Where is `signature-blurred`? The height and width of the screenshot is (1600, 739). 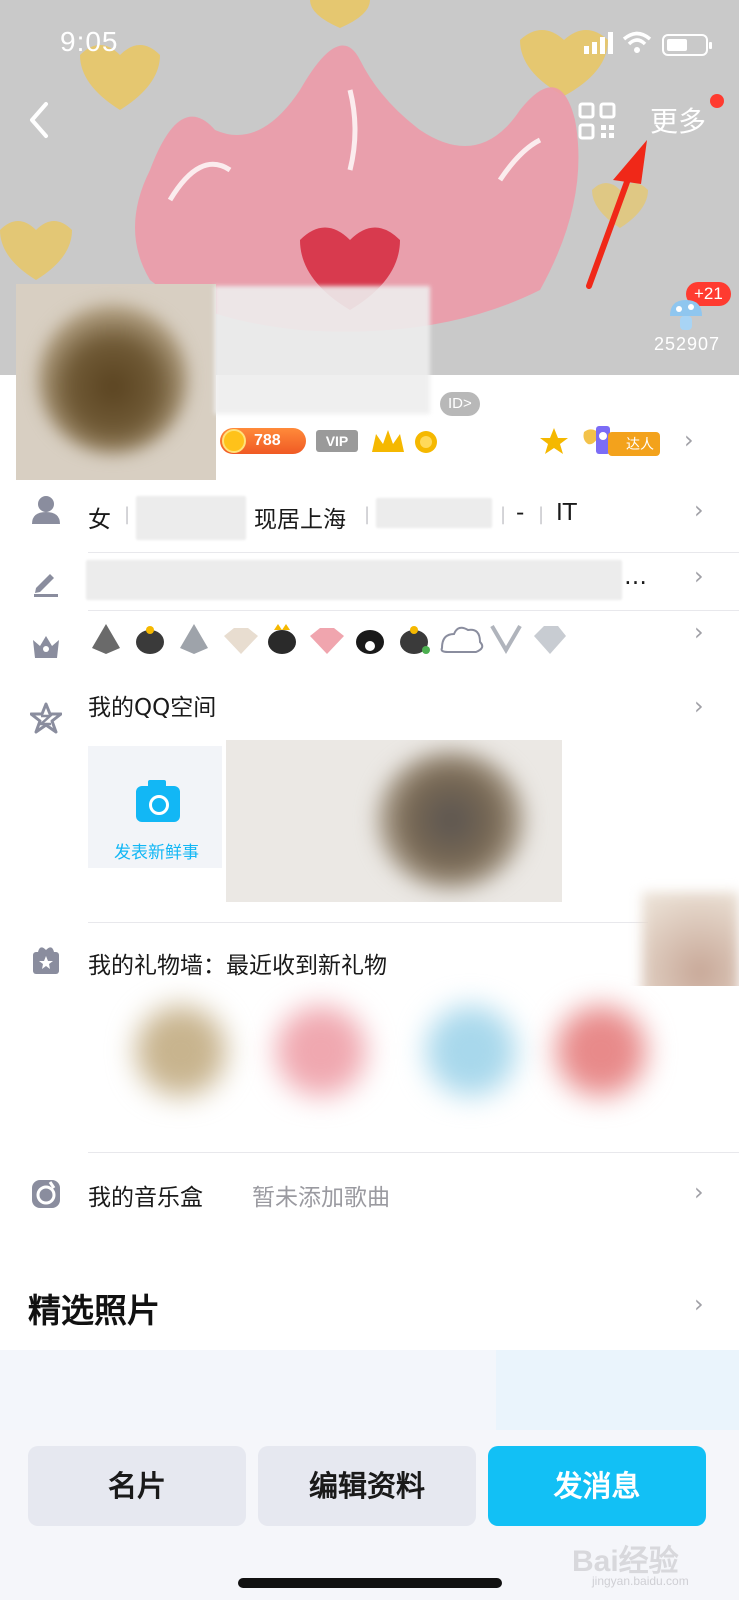 signature-blurred is located at coordinates (354, 580).